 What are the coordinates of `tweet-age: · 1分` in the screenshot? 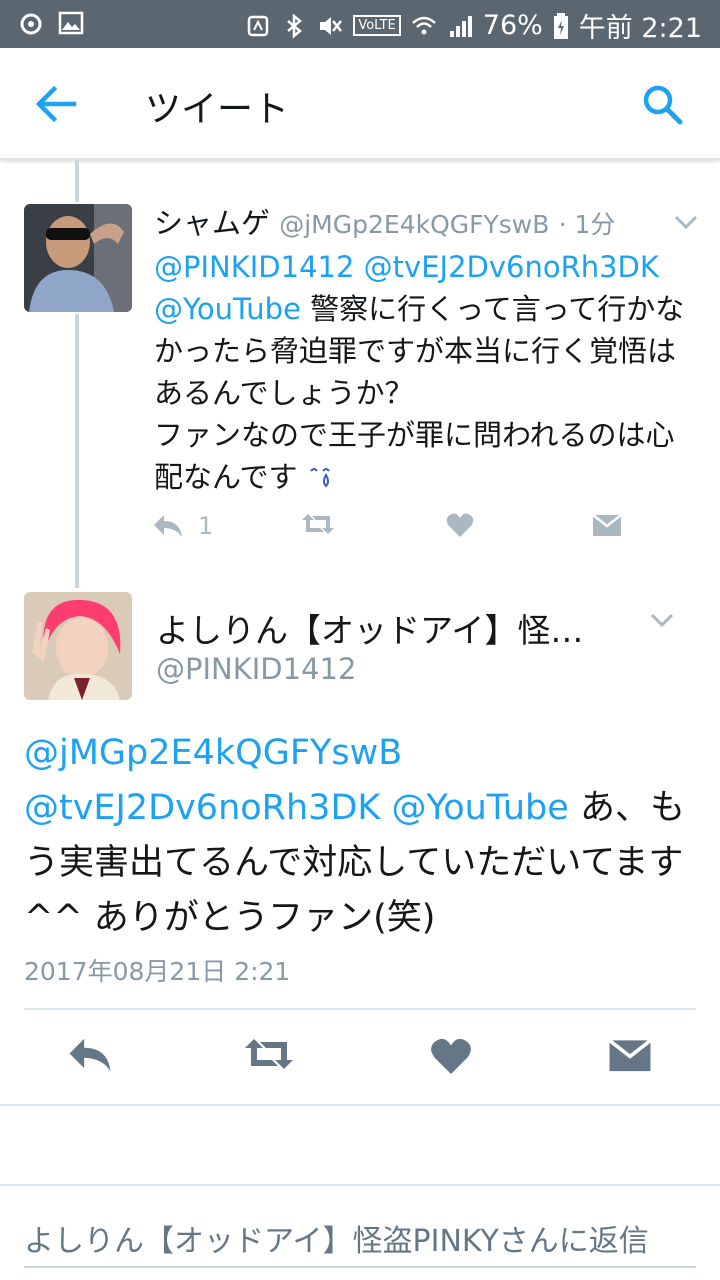 It's located at (587, 224).